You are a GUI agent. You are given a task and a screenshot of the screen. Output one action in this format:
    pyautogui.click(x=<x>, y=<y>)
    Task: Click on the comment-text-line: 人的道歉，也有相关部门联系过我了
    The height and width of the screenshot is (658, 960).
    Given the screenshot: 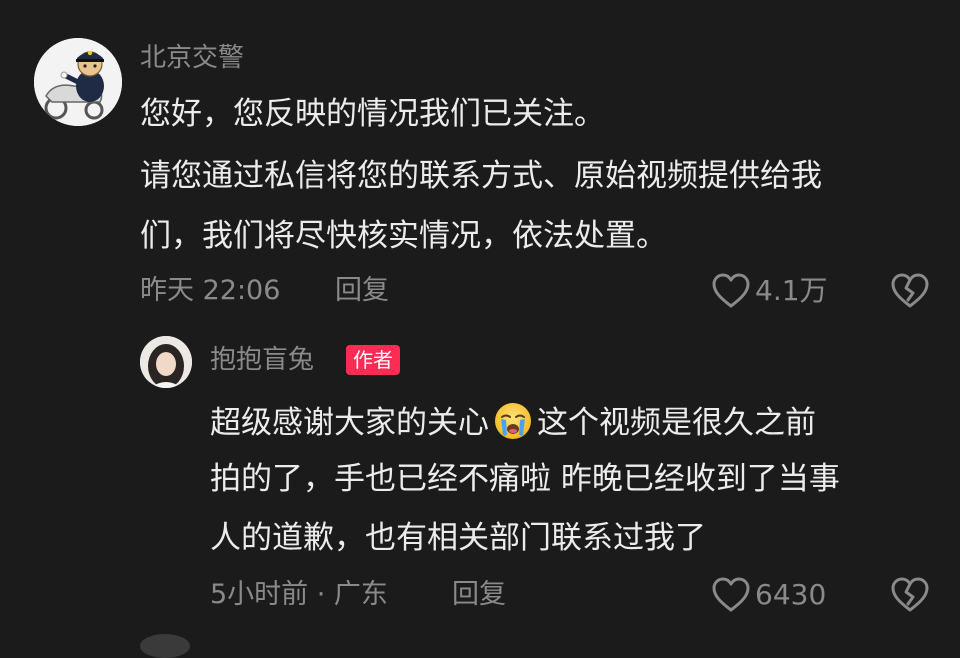 What is the action you would take?
    pyautogui.click(x=458, y=538)
    